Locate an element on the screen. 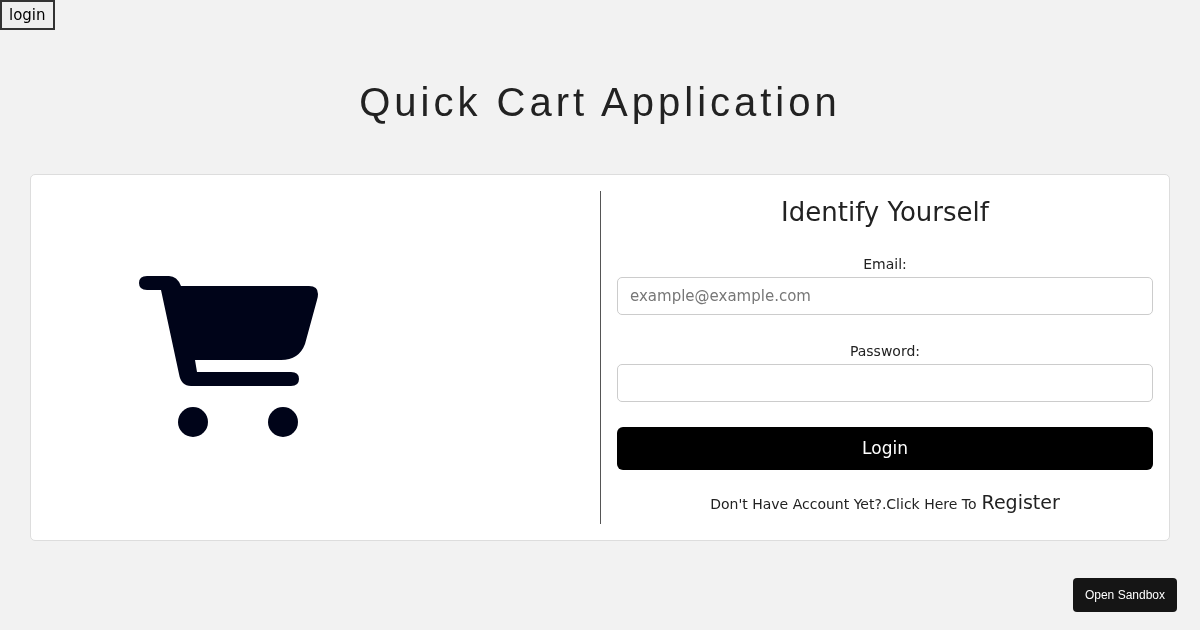 This screenshot has width=1200, height=630. open-sandbox-button: Open Sandbox is located at coordinates (1124, 595).